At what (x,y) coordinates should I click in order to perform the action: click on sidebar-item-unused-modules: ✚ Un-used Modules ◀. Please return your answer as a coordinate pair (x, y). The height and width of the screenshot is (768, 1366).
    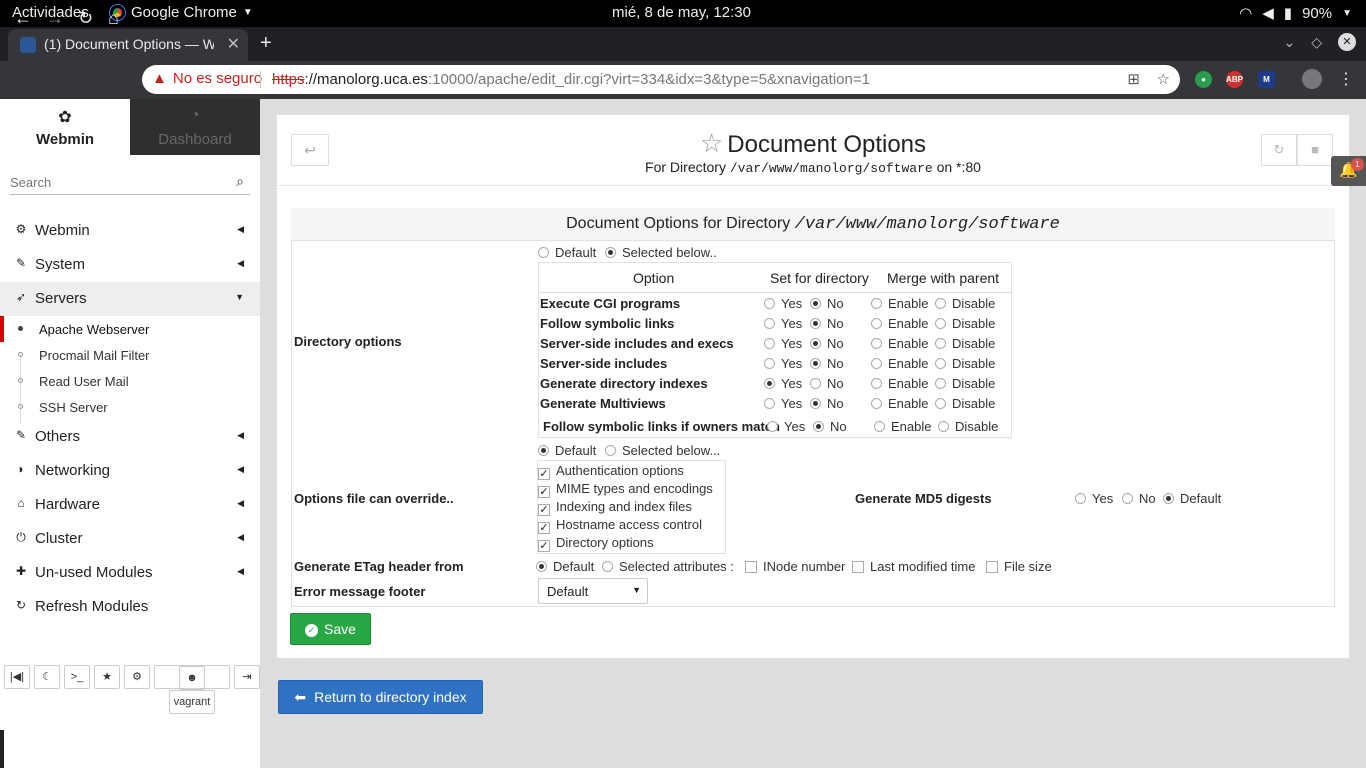
    Looking at the image, I should click on (130, 573).